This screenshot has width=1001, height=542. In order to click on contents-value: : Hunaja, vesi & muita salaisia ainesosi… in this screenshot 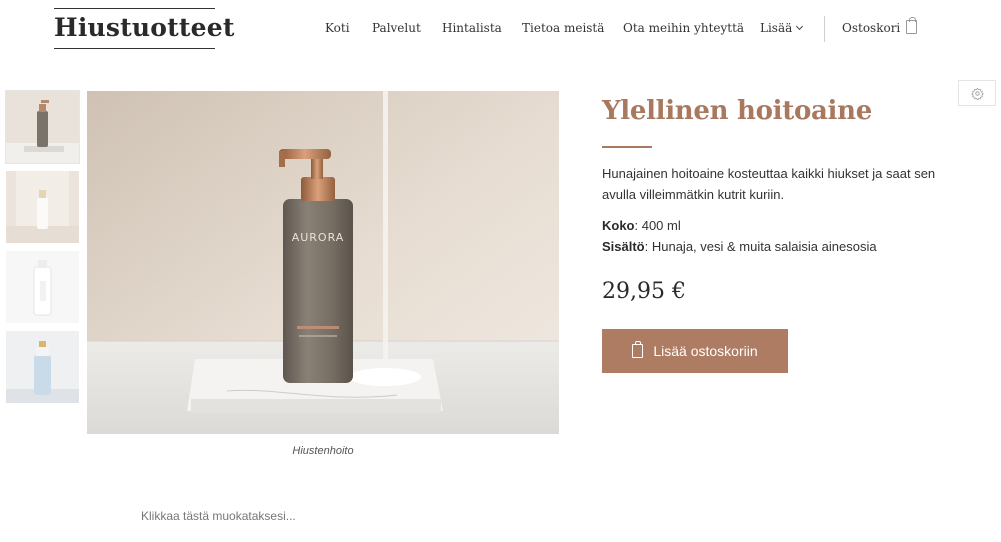, I will do `click(760, 246)`.